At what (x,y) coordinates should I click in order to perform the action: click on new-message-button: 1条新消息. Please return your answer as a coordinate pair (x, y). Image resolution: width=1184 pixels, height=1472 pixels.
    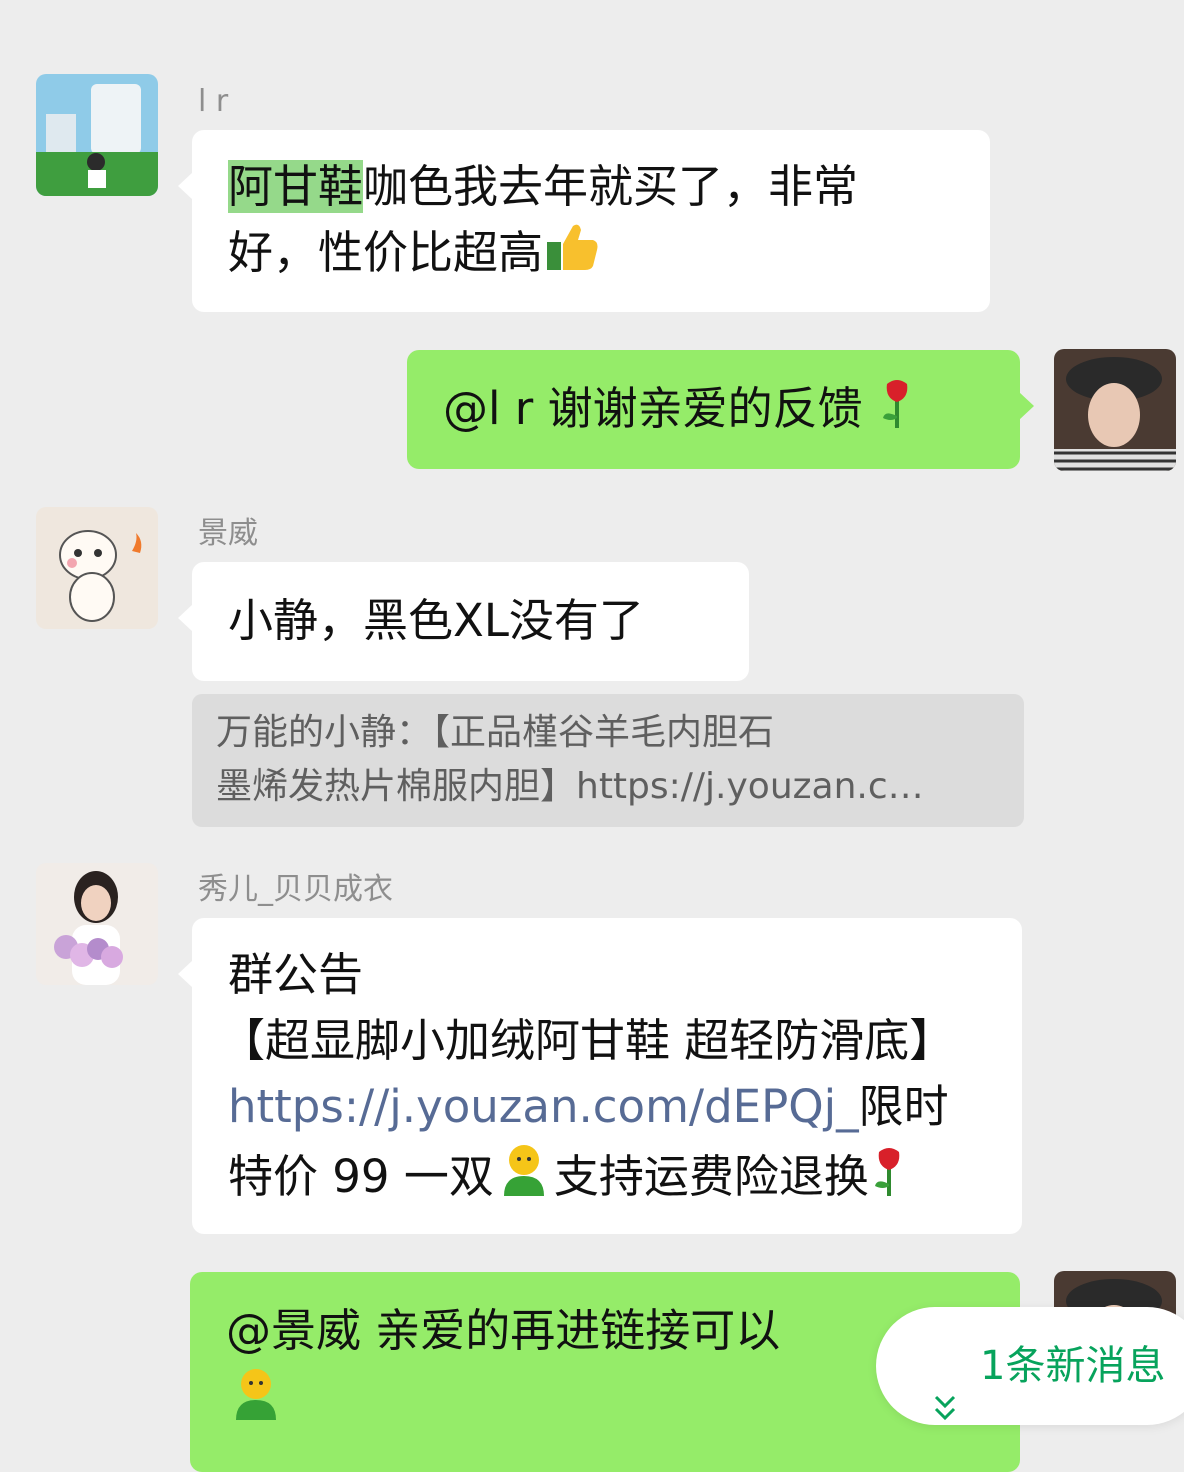
    Looking at the image, I should click on (1030, 1366).